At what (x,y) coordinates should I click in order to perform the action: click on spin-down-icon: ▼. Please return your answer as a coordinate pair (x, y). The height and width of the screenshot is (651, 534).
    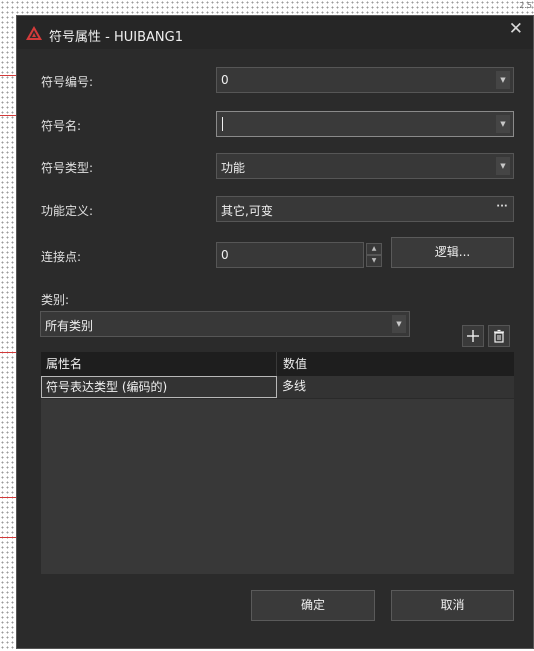
    Looking at the image, I should click on (374, 261).